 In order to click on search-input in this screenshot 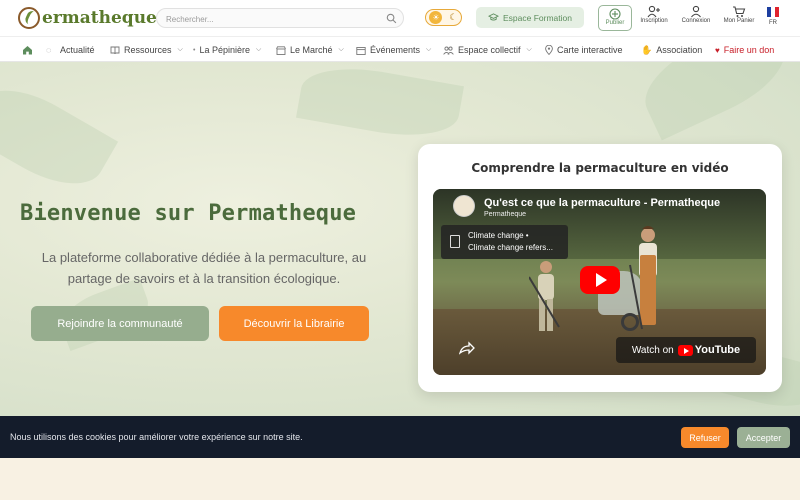, I will do `click(271, 19)`.